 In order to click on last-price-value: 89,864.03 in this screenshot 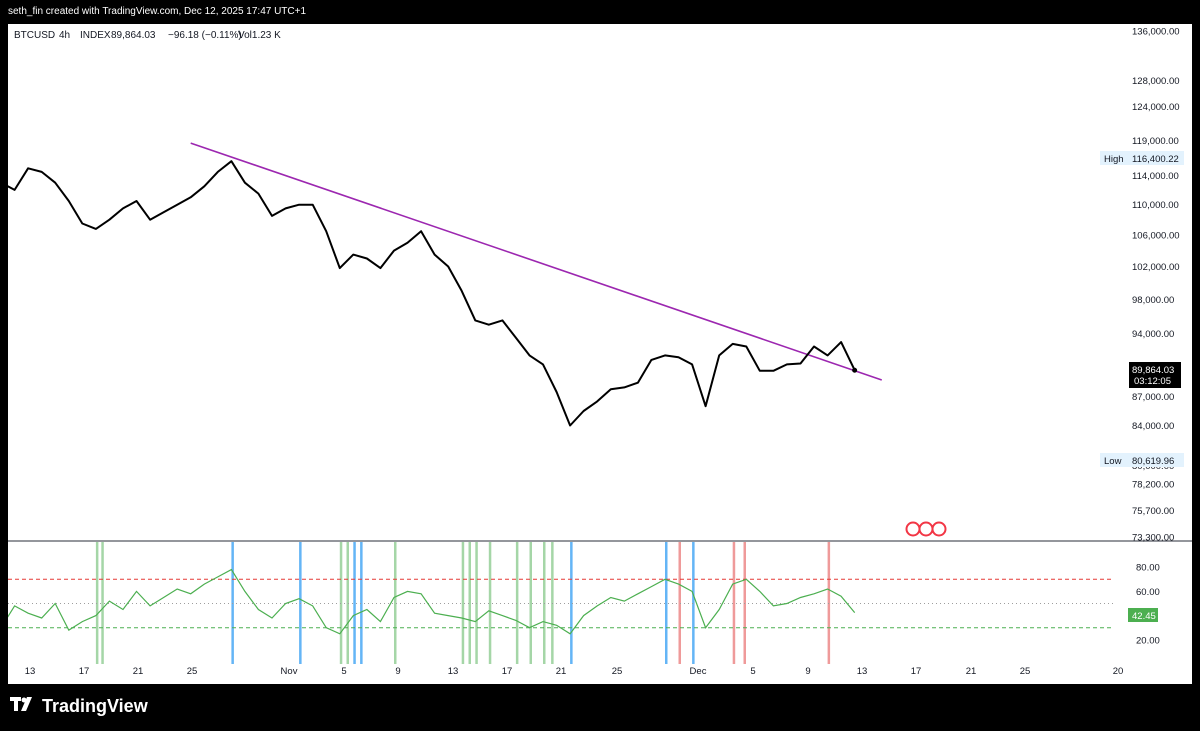, I will do `click(1153, 370)`.